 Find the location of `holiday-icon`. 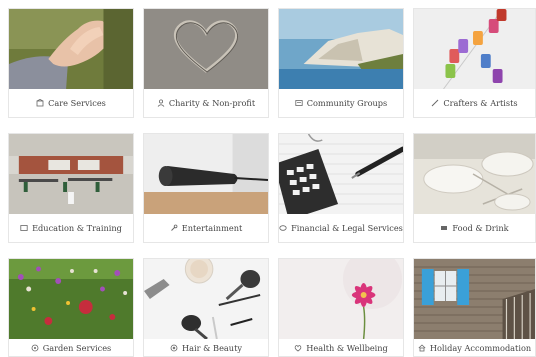

holiday-icon is located at coordinates (422, 347).